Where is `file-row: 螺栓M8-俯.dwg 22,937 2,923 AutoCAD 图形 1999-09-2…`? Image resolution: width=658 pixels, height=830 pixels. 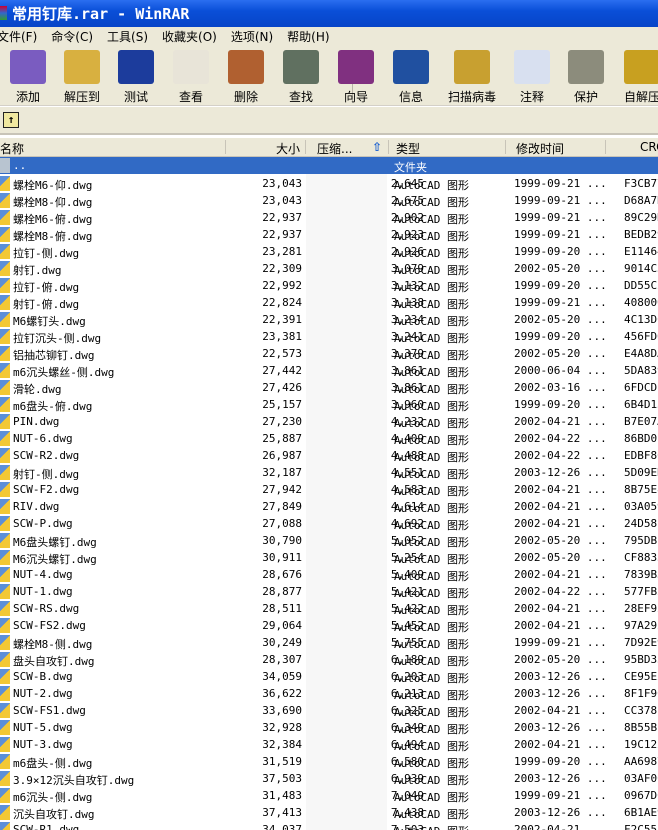 file-row: 螺栓M8-俯.dwg 22,937 2,923 AutoCAD 图形 1999-09-2… is located at coordinates (329, 234).